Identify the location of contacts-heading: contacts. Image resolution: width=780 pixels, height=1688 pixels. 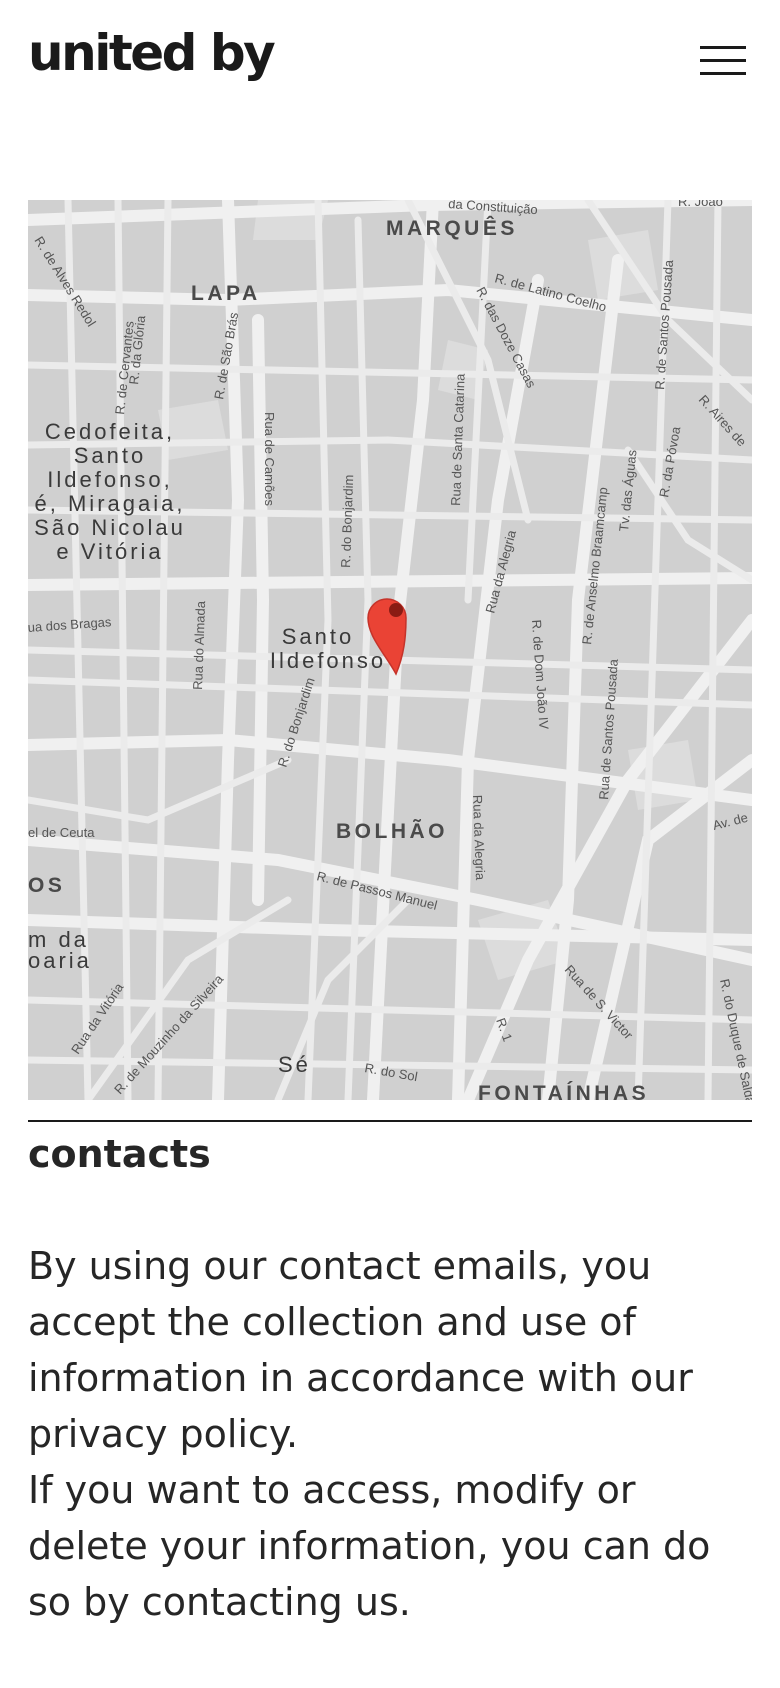
(119, 1154).